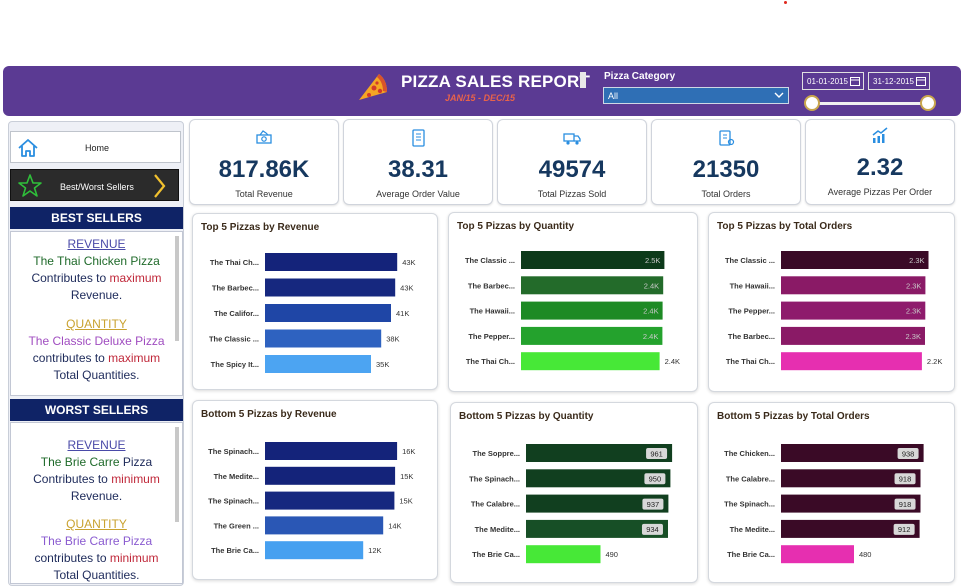 The width and height of the screenshot is (963, 586). Describe the element at coordinates (727, 138) in the screenshot. I see `orders-icon` at that location.